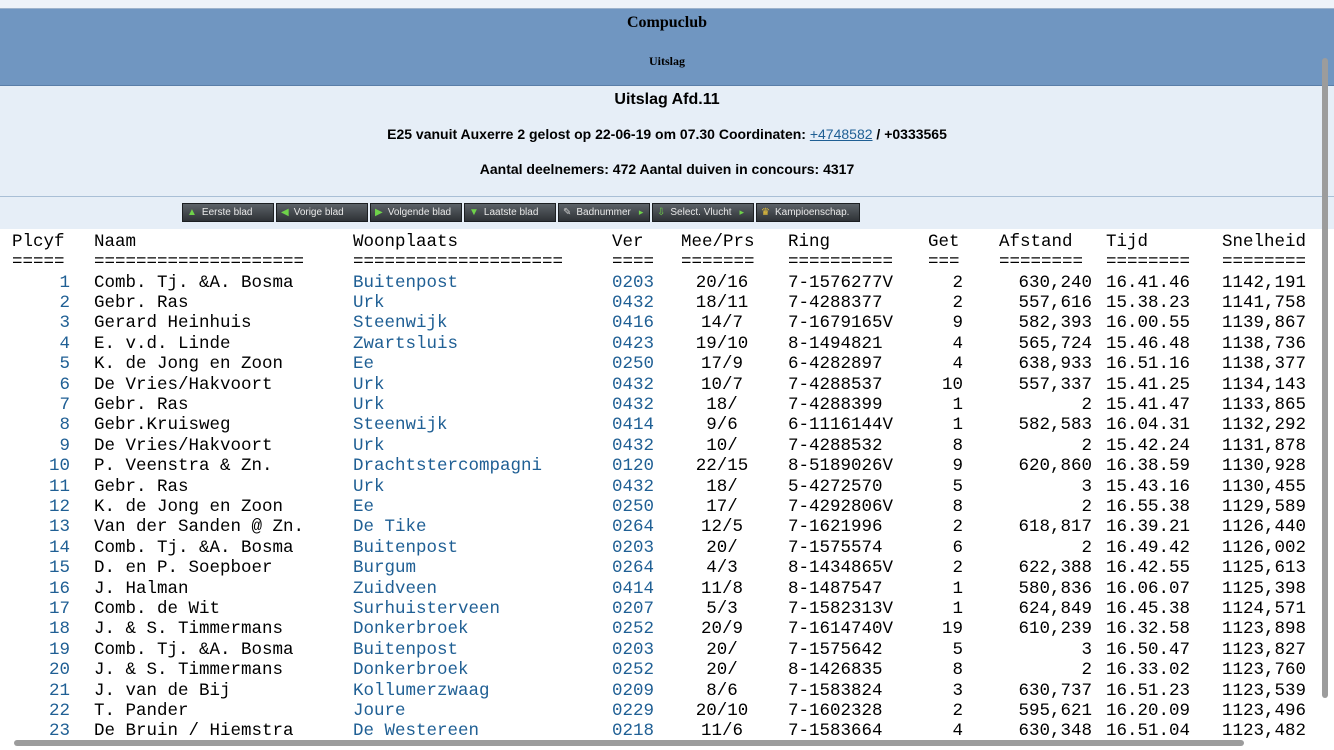  I want to click on cell-plcyf: 1, so click(41, 283).